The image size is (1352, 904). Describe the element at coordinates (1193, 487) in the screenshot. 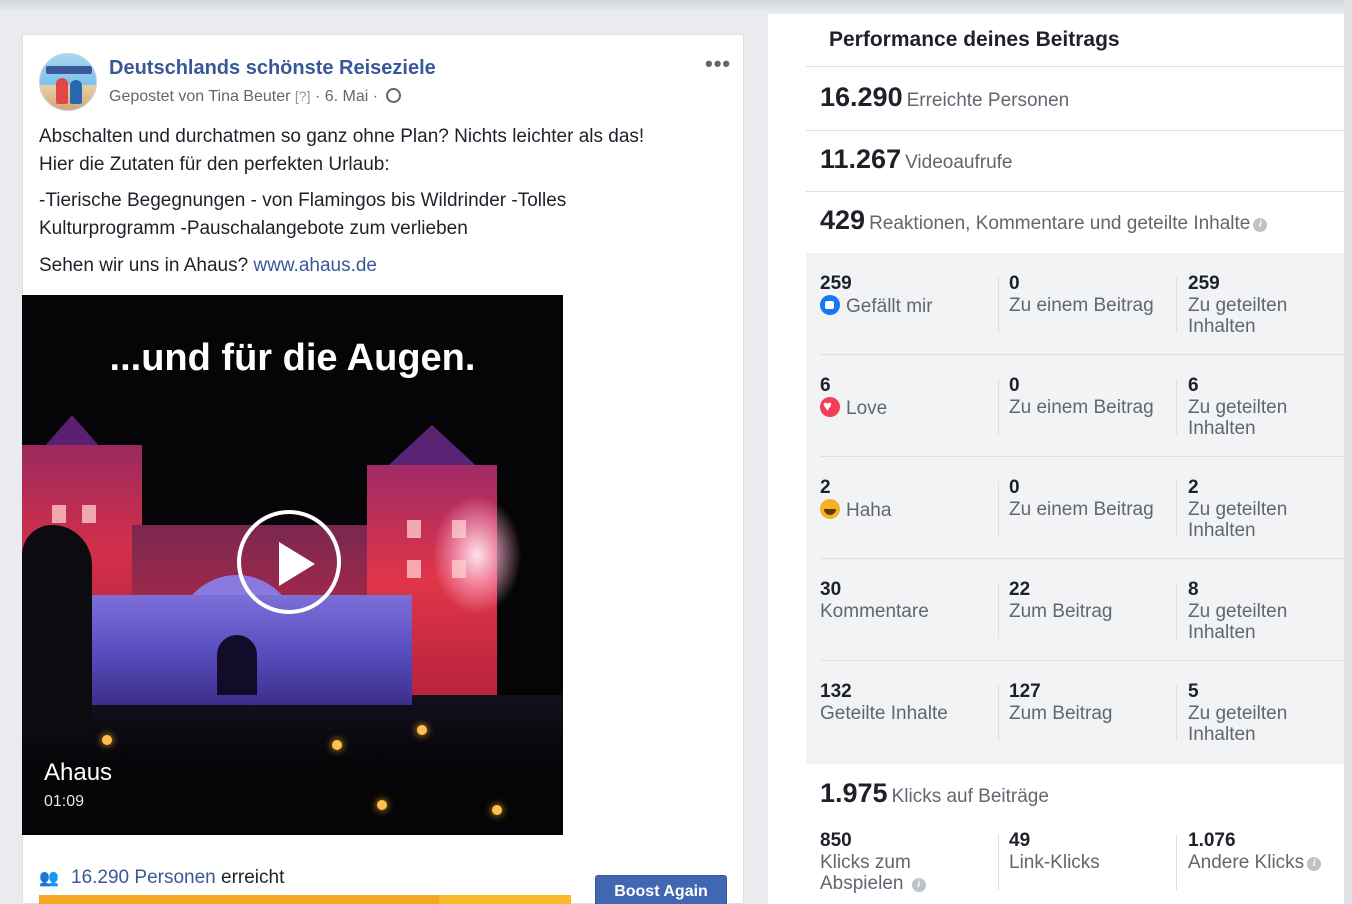

I see `row-shared: 2` at that location.